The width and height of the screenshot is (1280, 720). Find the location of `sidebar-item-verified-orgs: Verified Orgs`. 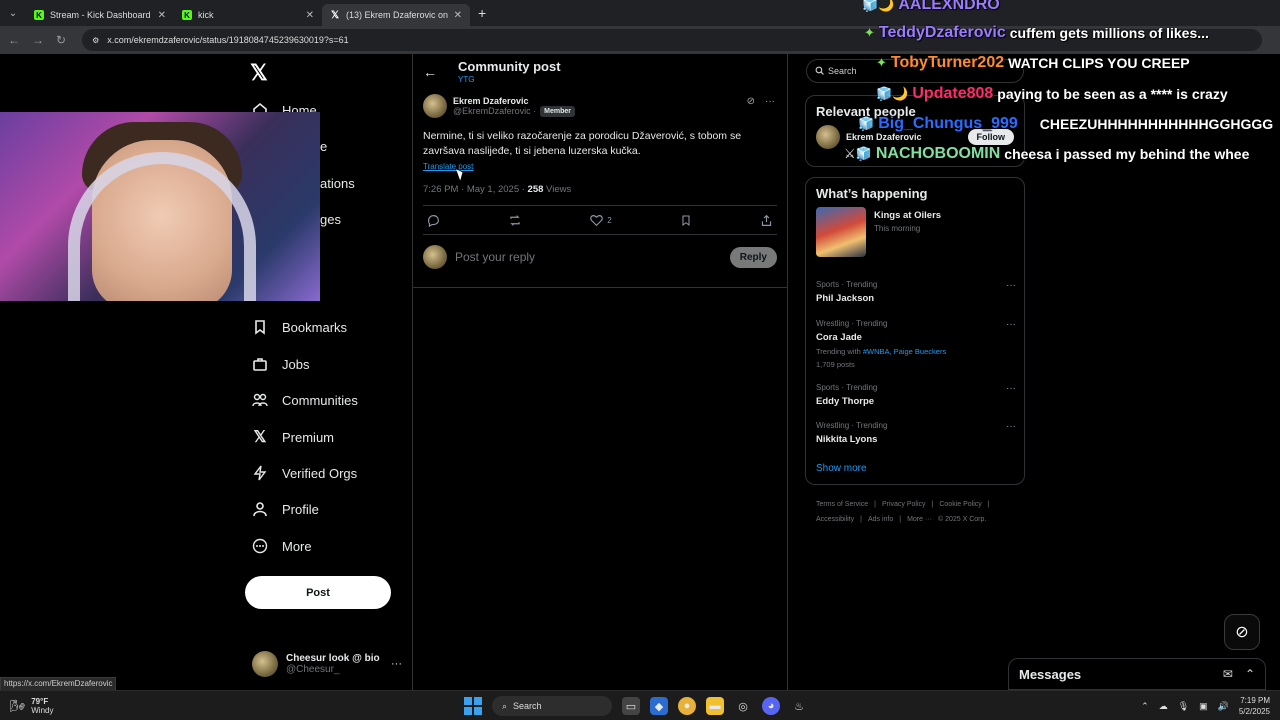

sidebar-item-verified-orgs: Verified Orgs is located at coordinates (304, 473).